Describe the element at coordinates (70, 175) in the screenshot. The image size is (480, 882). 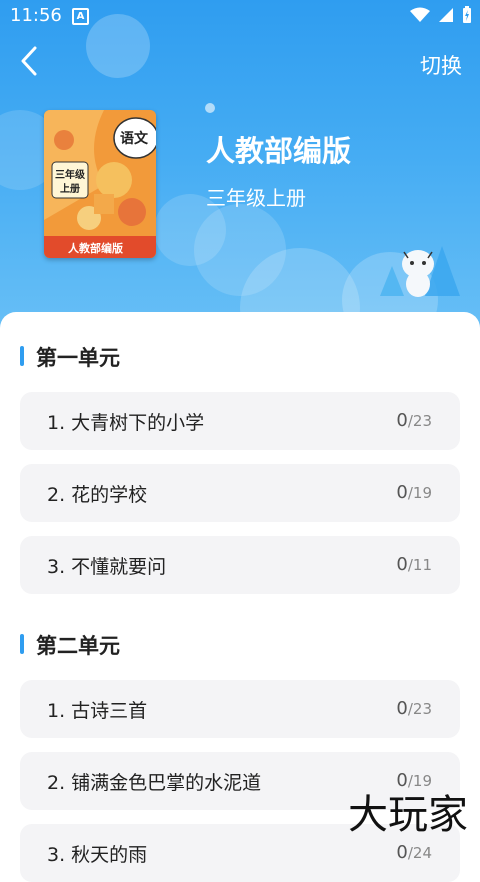
I see `cover-grade-line1: 三年级` at that location.